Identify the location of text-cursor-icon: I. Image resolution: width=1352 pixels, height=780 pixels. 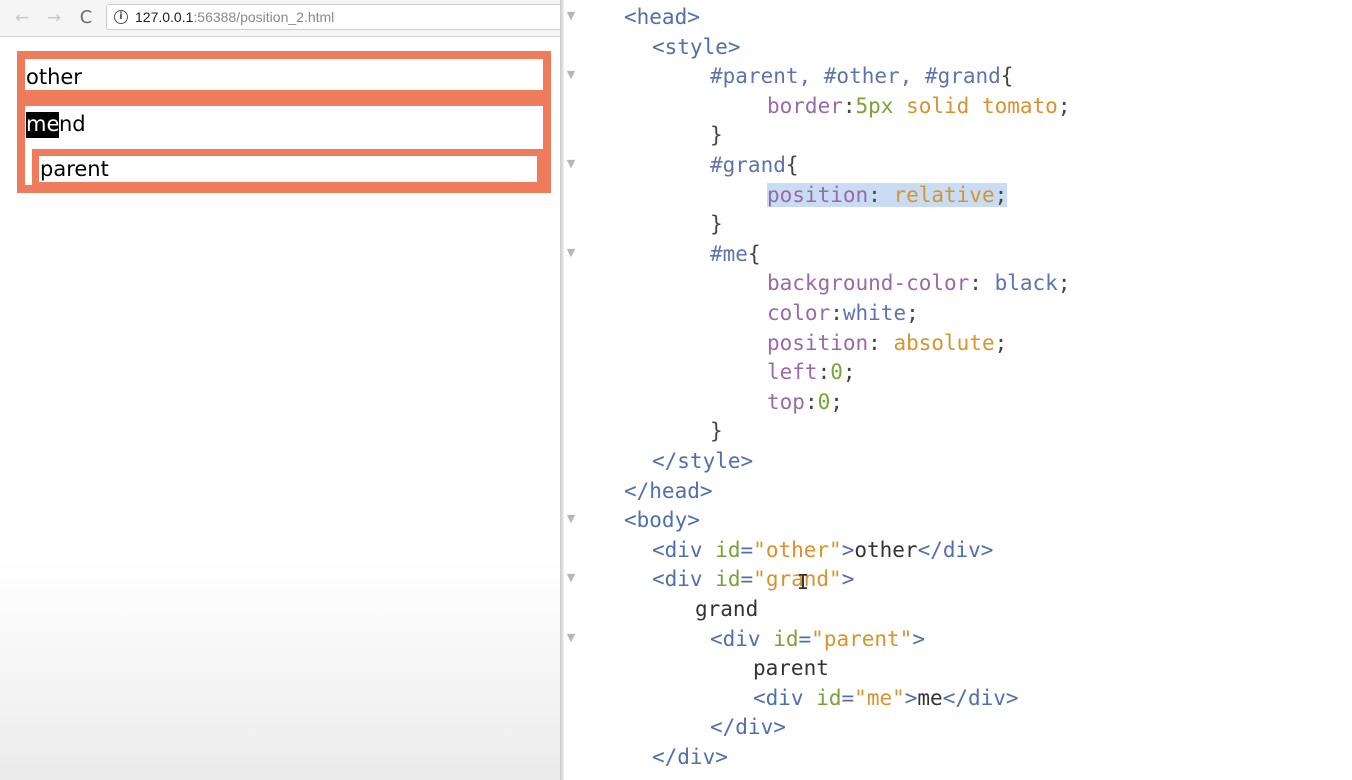
(803, 582).